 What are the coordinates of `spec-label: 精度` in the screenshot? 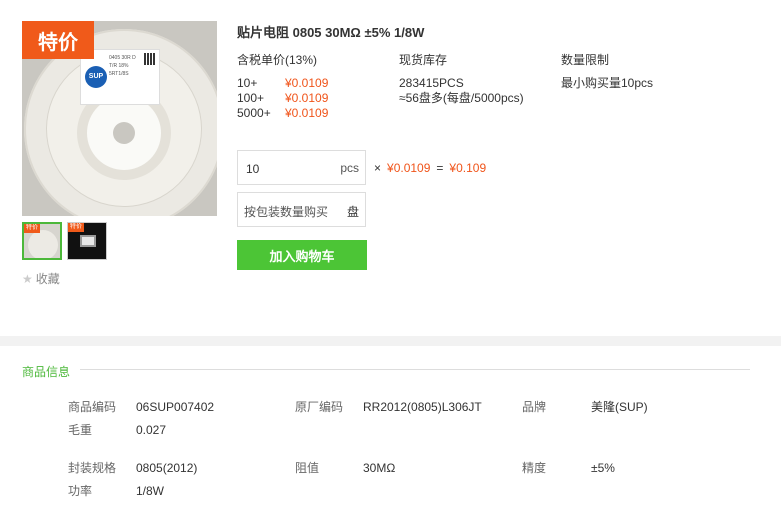 It's located at (534, 468).